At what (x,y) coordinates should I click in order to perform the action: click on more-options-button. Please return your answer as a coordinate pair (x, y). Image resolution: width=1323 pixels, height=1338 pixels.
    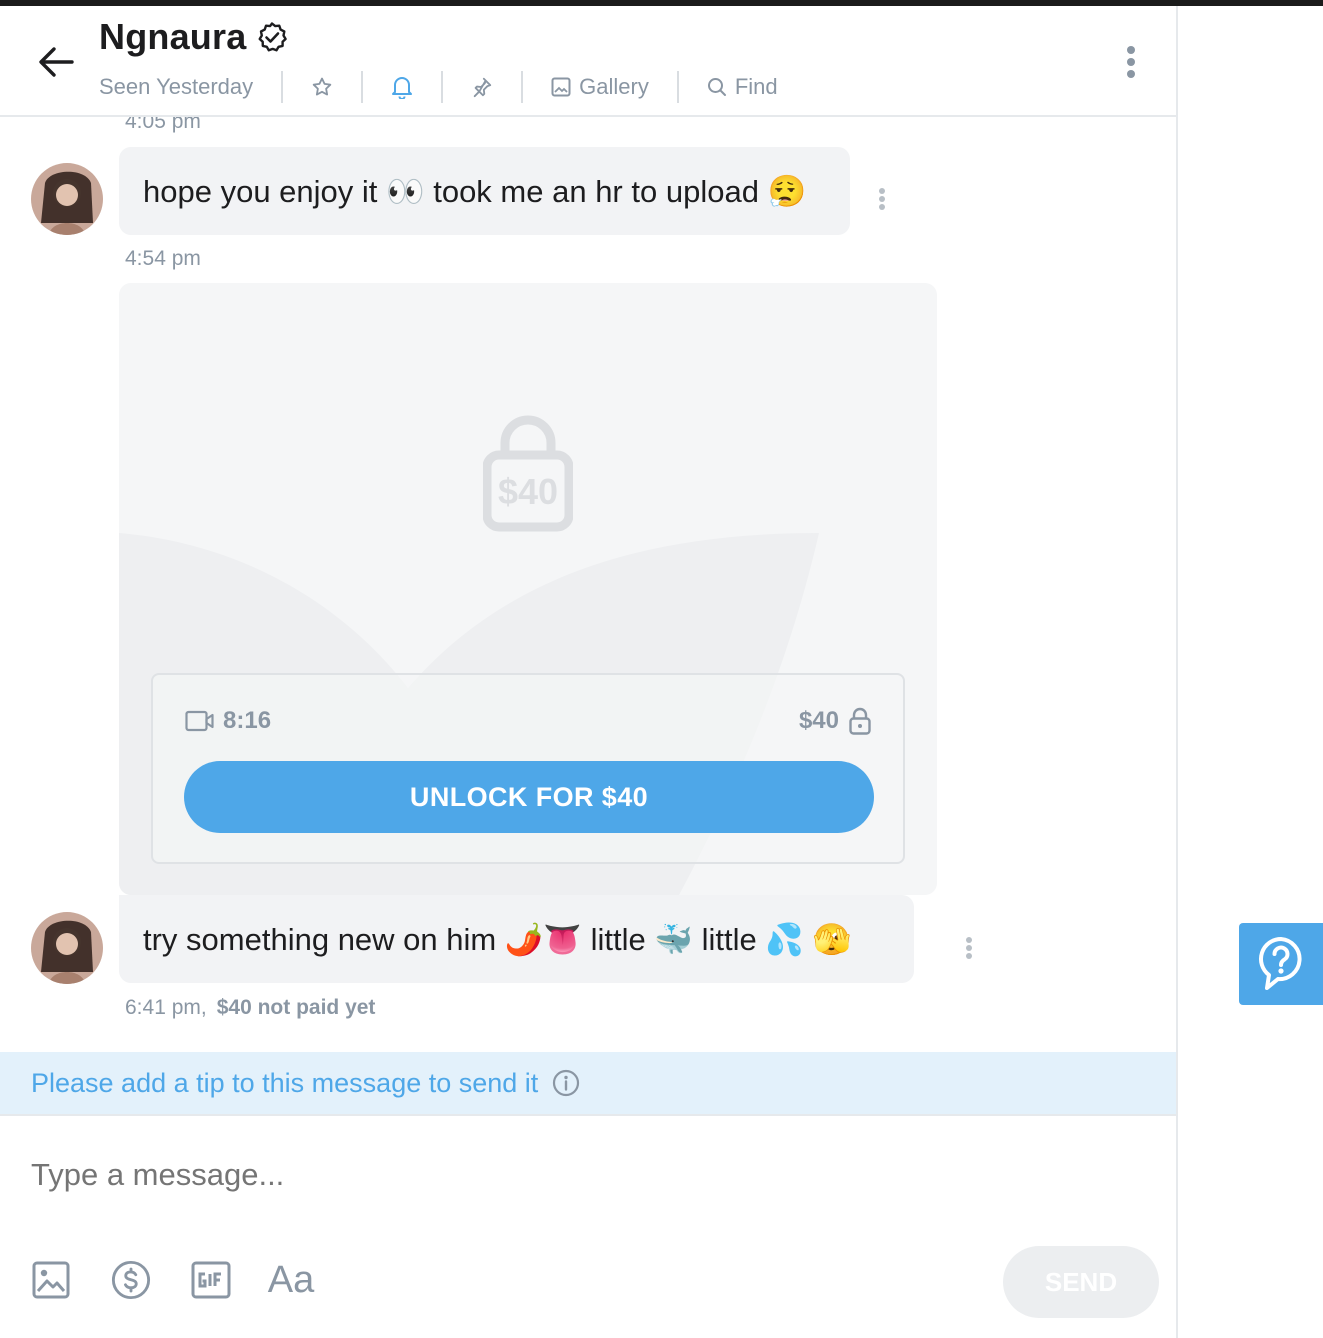
    Looking at the image, I should click on (1131, 62).